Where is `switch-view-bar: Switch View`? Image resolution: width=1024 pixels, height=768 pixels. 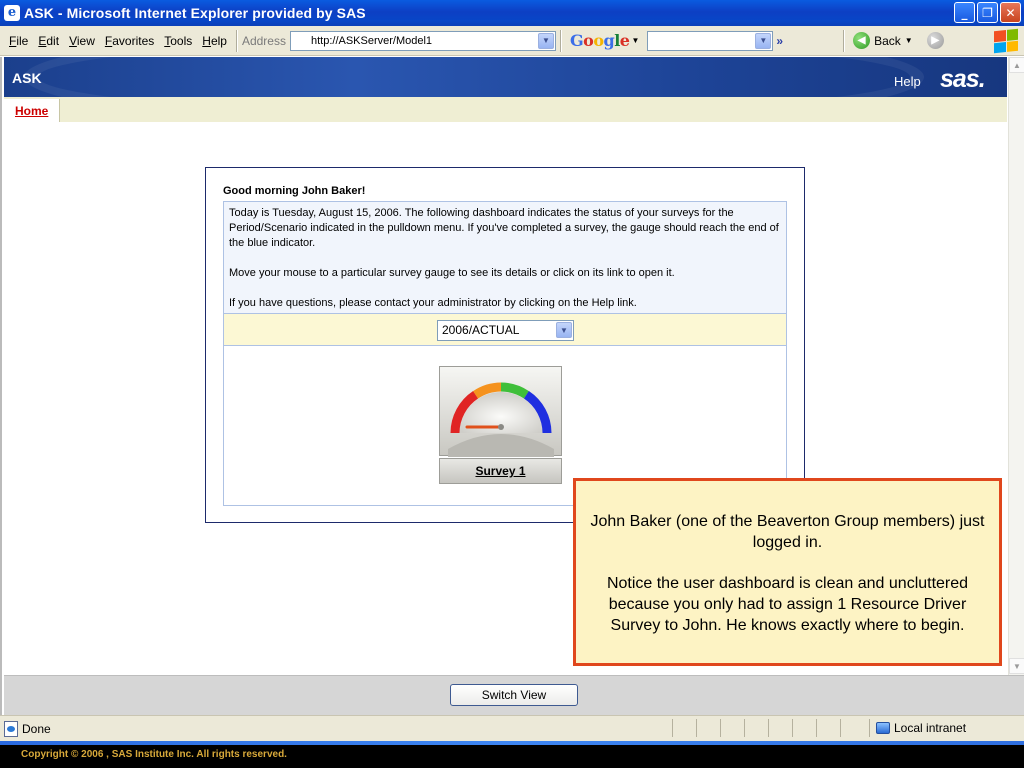 switch-view-bar: Switch View is located at coordinates (514, 695).